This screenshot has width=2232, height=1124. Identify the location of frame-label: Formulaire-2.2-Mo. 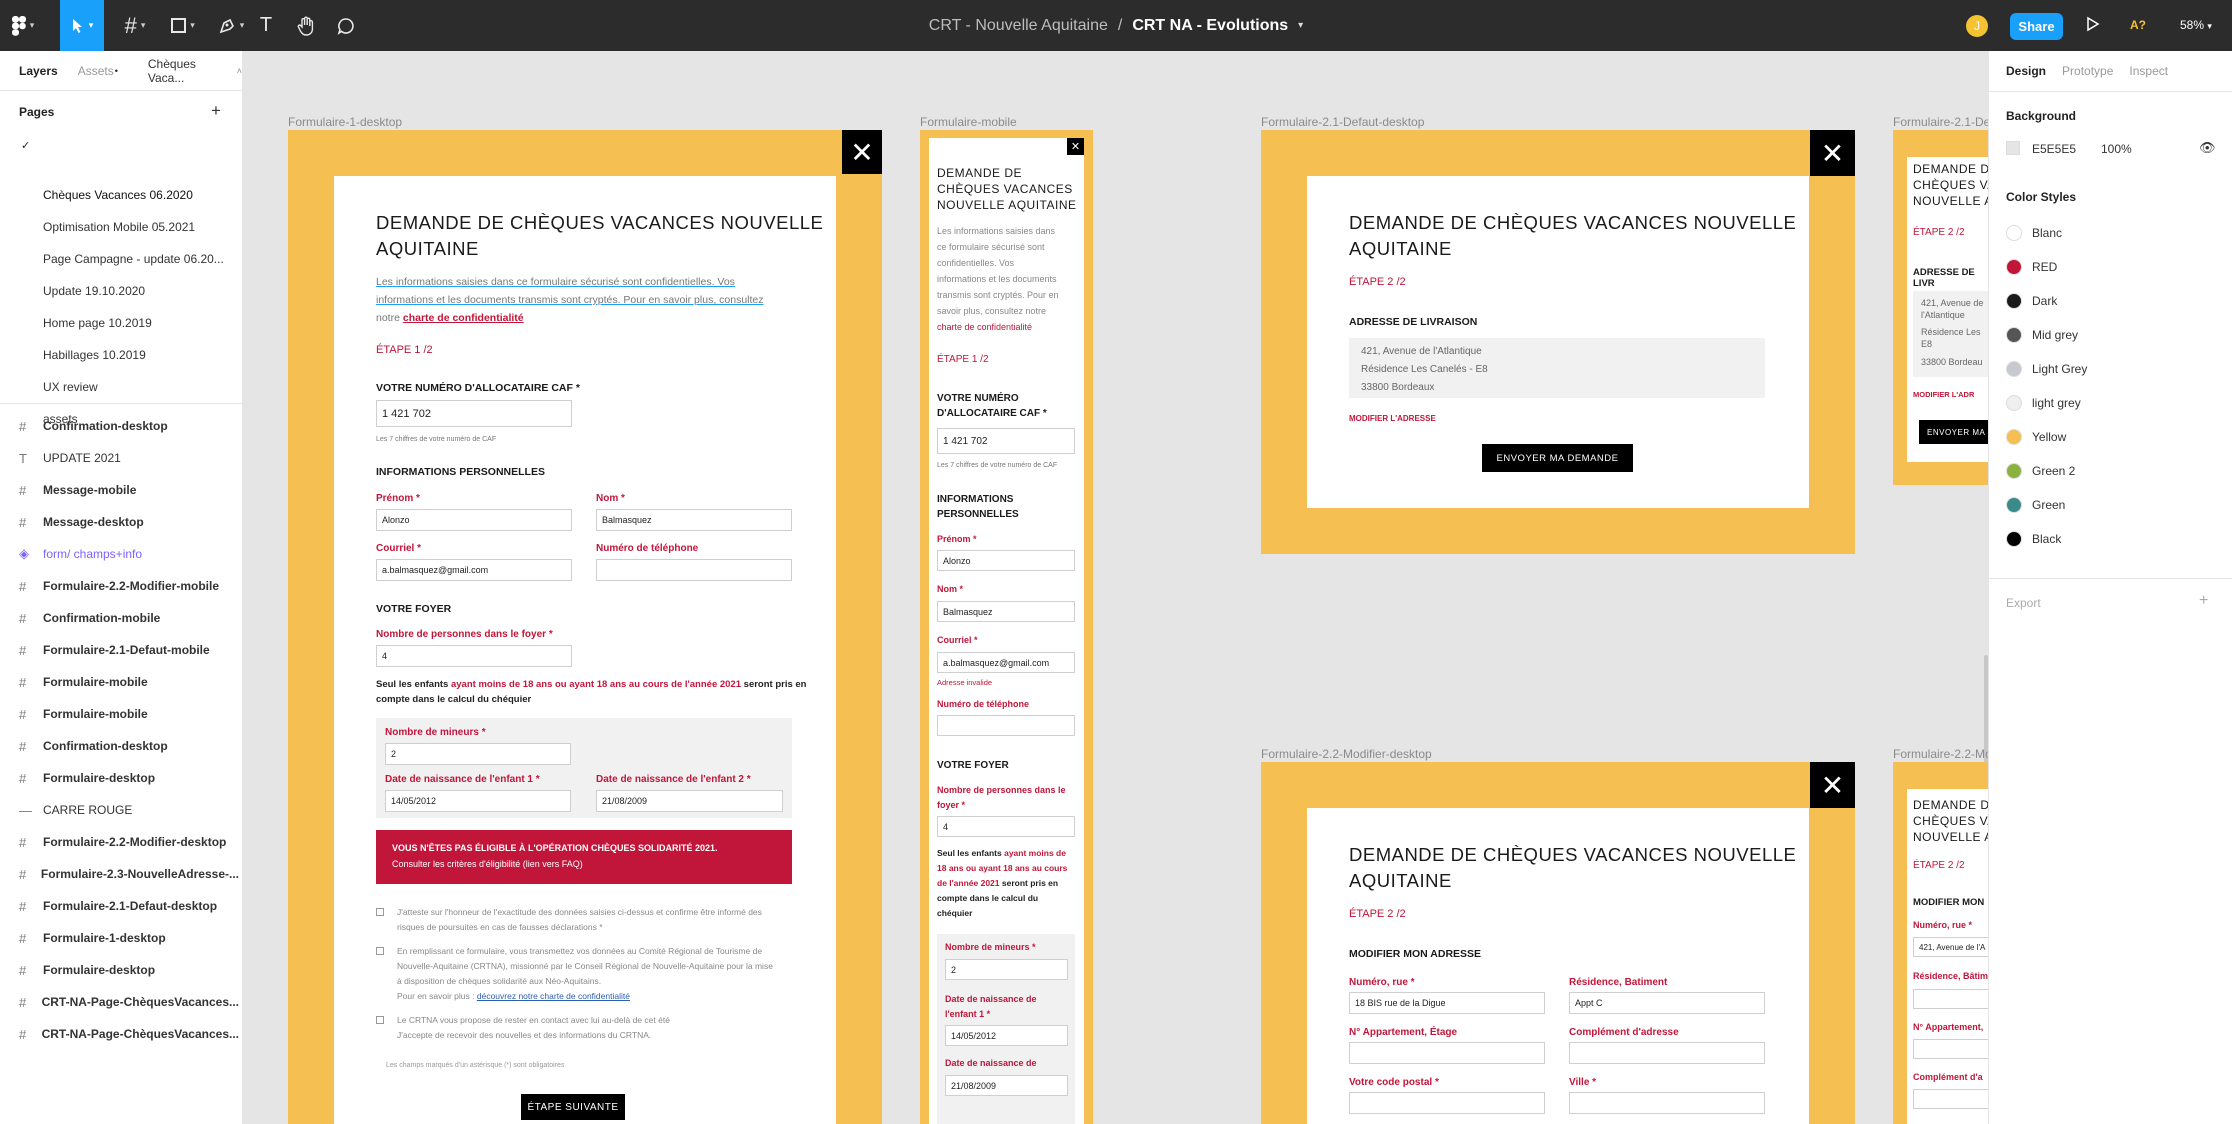
(1940, 754).